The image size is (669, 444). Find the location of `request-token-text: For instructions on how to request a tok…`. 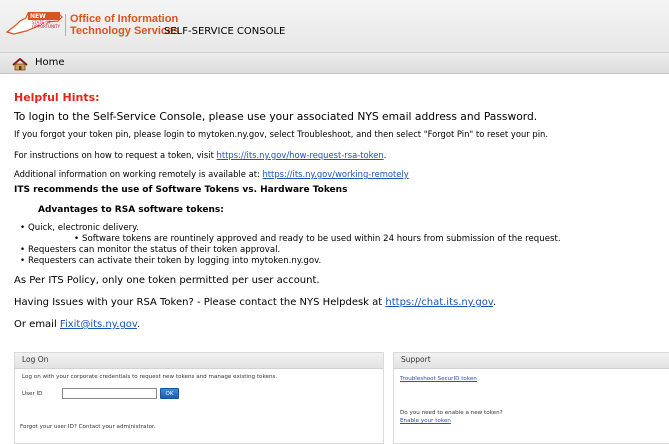

request-token-text: For instructions on how to request a tok… is located at coordinates (200, 155).